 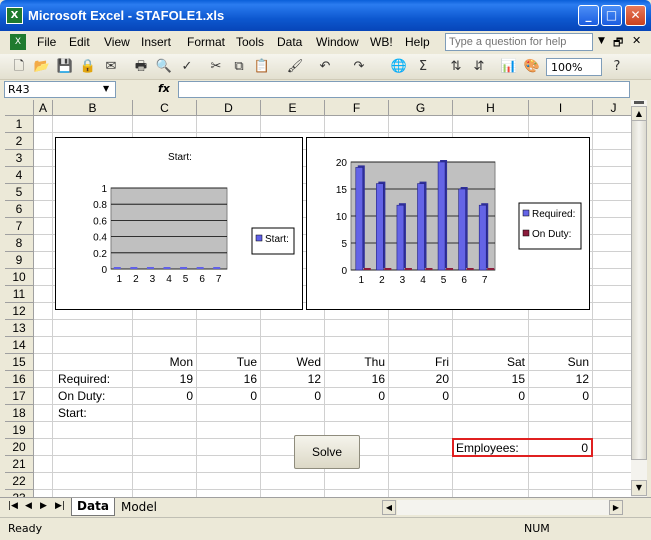 What do you see at coordinates (60, 89) in the screenshot?
I see `name-box: R43` at bounding box center [60, 89].